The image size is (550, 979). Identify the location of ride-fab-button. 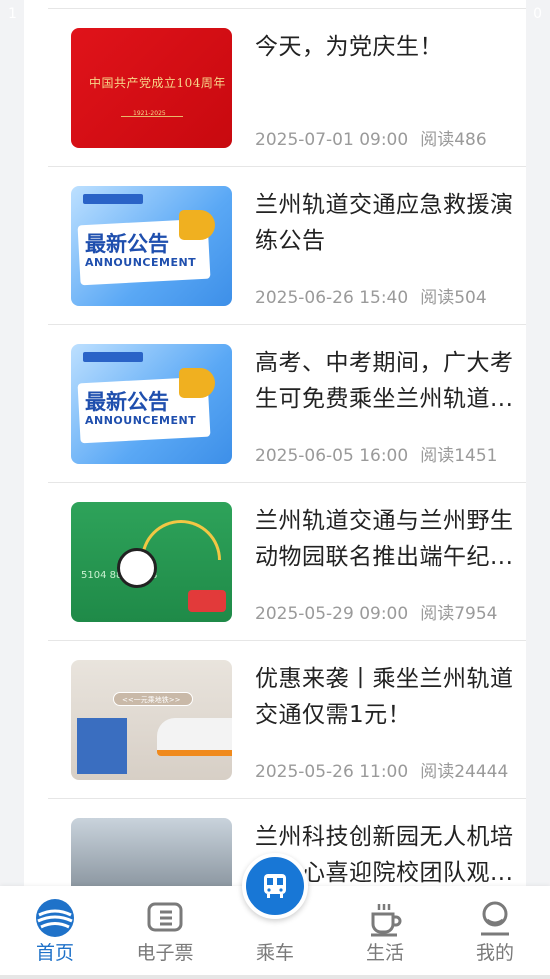
(275, 886).